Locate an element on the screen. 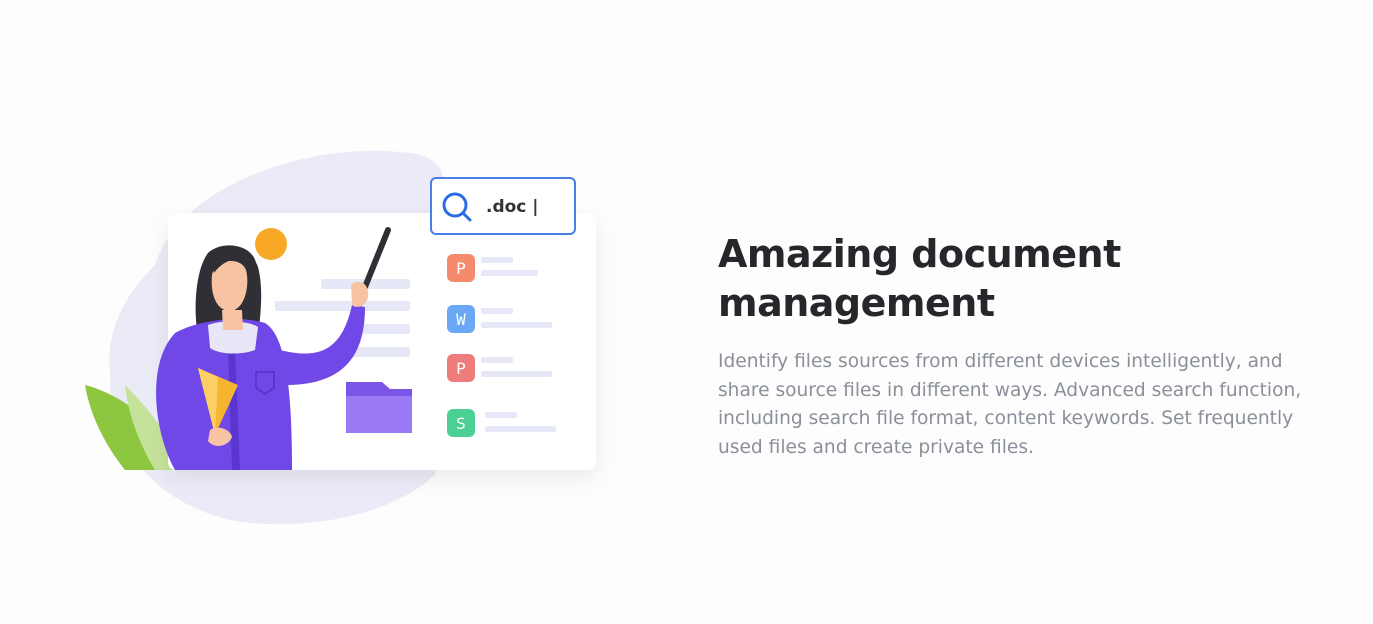 The height and width of the screenshot is (624, 1373). search-query-text: .doc | is located at coordinates (512, 207).